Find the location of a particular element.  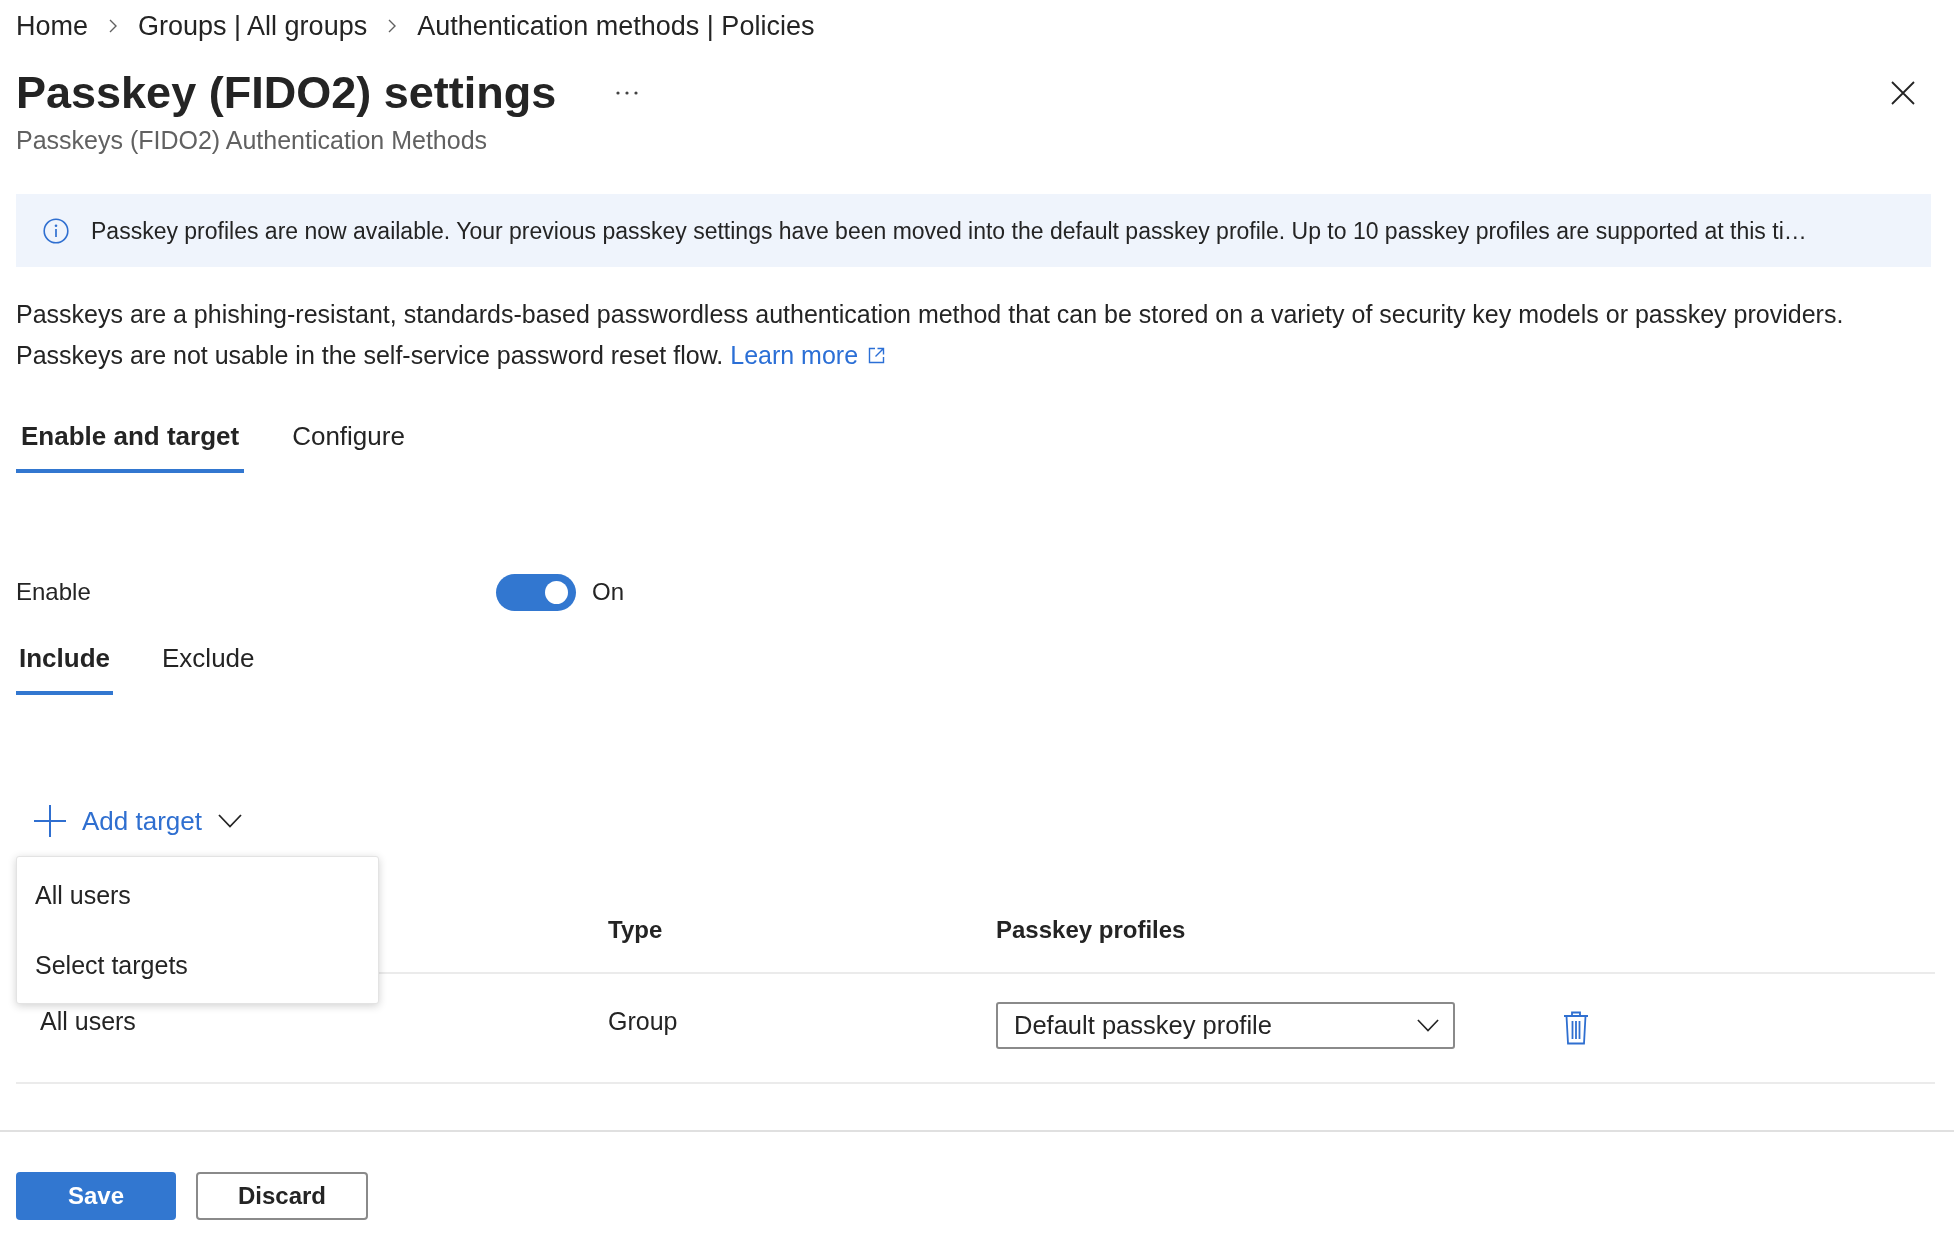

breadcrumb-link: Home is located at coordinates (52, 26).